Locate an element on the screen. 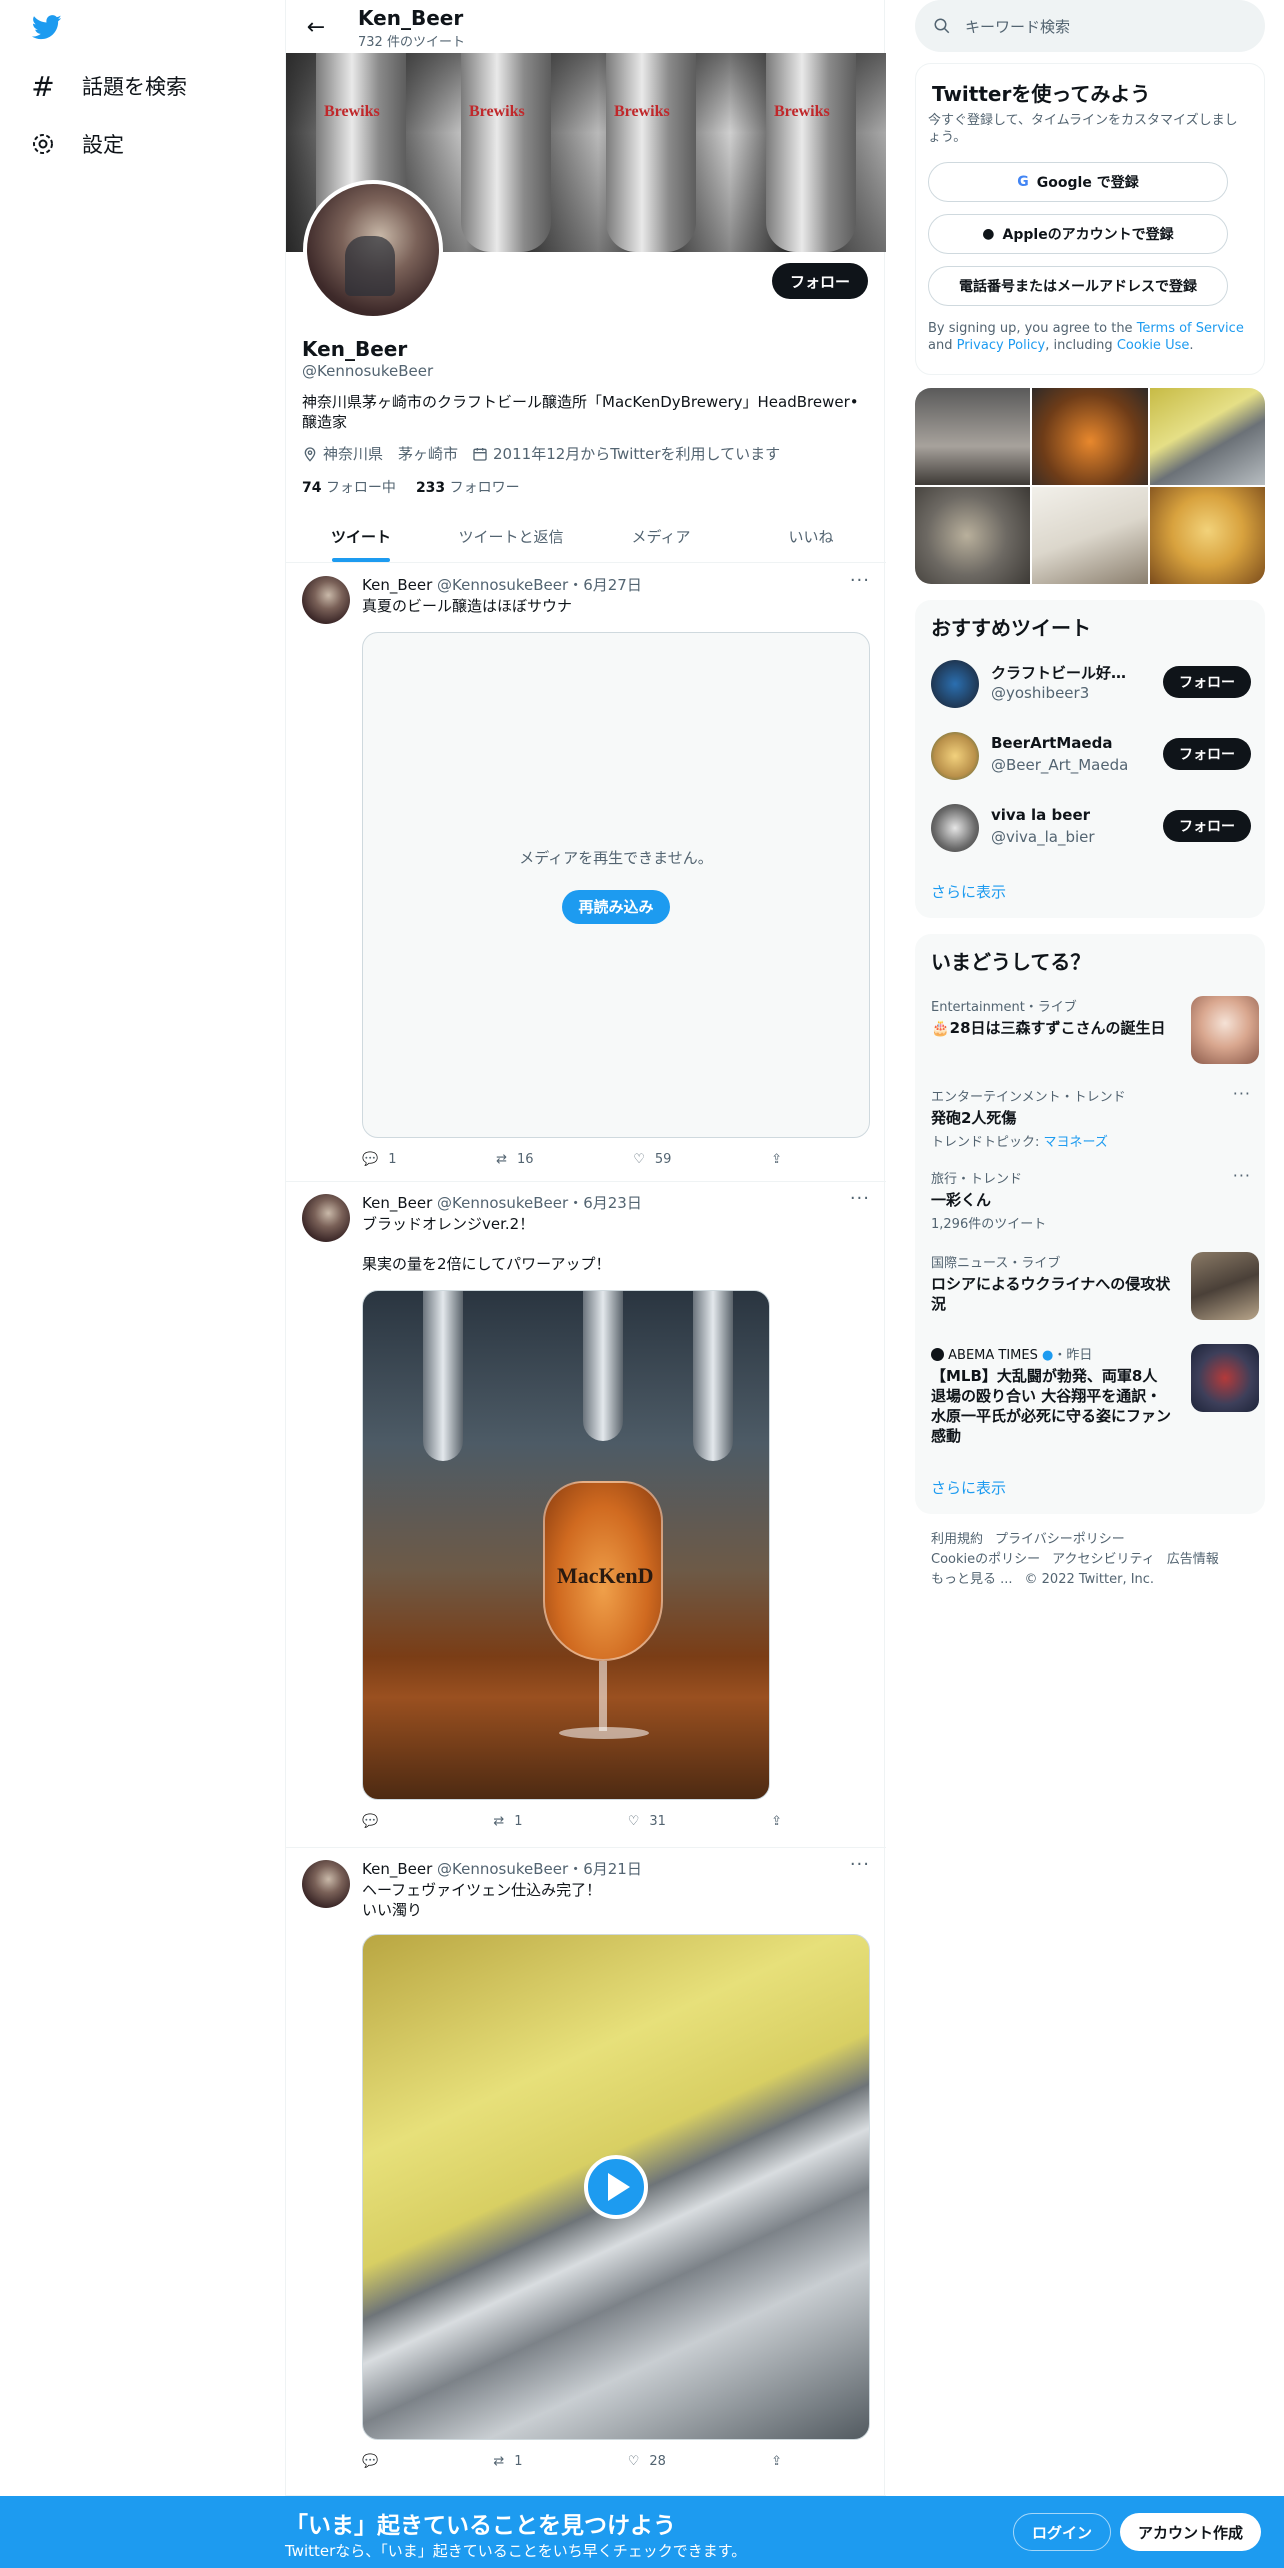  login-button: ログイン is located at coordinates (1062, 2532).